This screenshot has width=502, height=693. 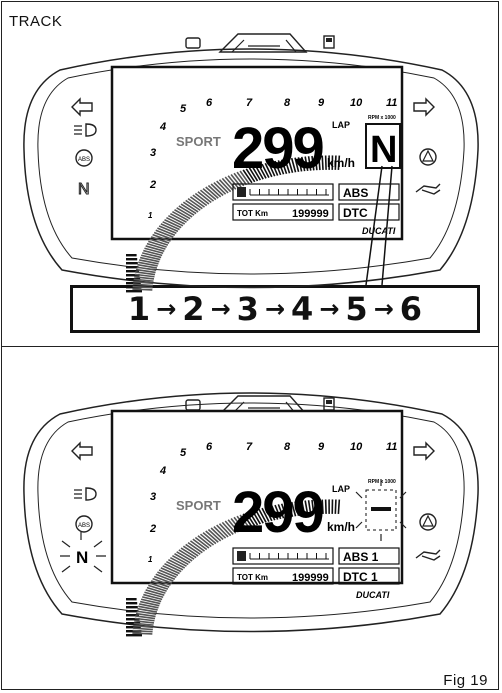 What do you see at coordinates (381, 509) in the screenshot?
I see `gear-dash` at bounding box center [381, 509].